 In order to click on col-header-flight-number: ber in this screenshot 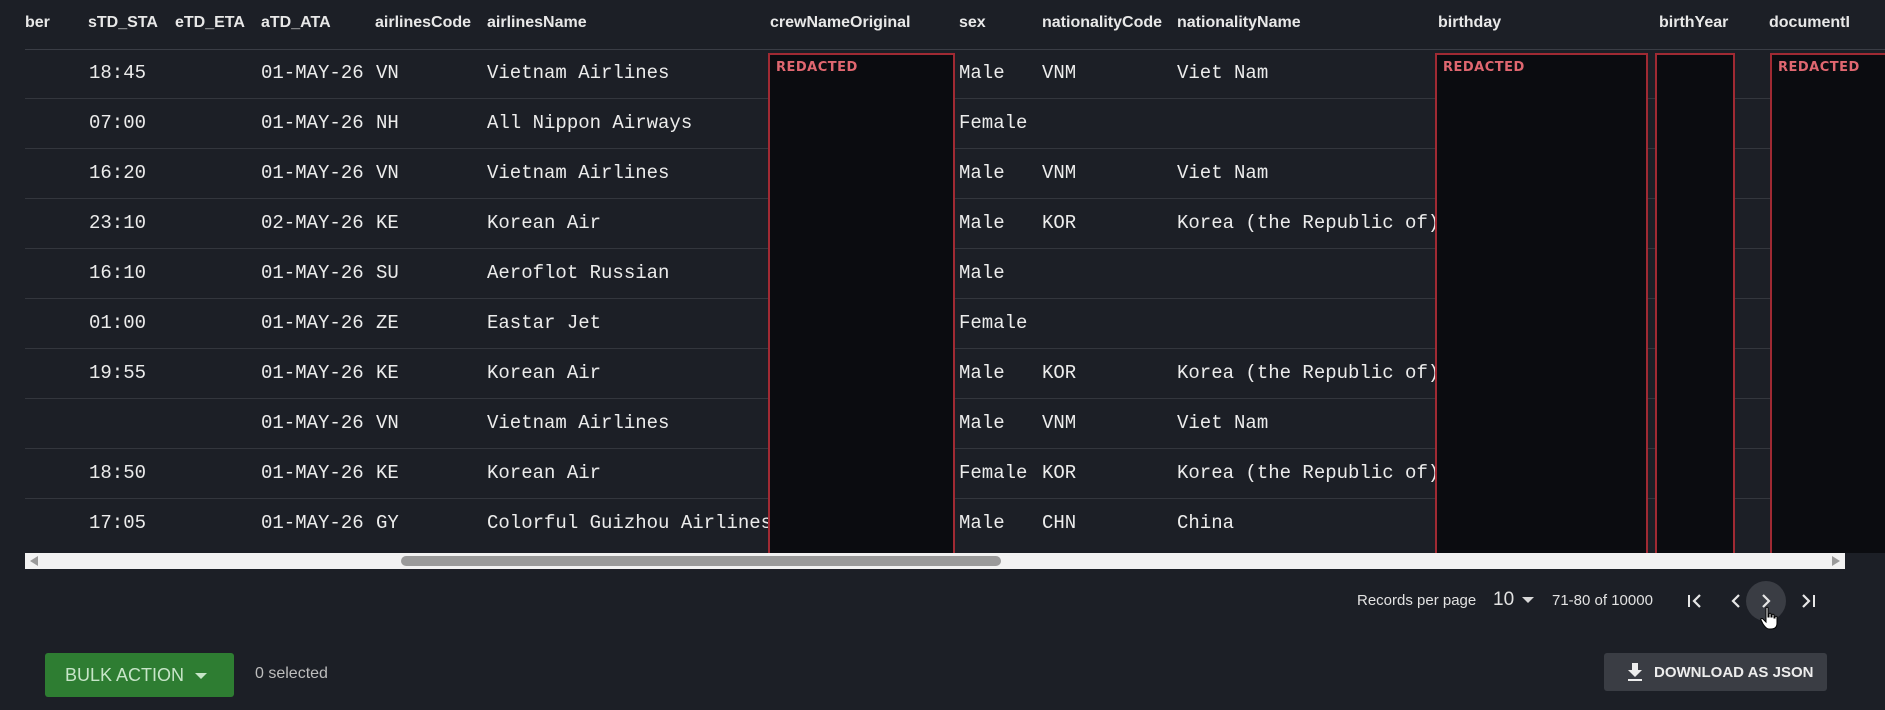, I will do `click(37, 23)`.